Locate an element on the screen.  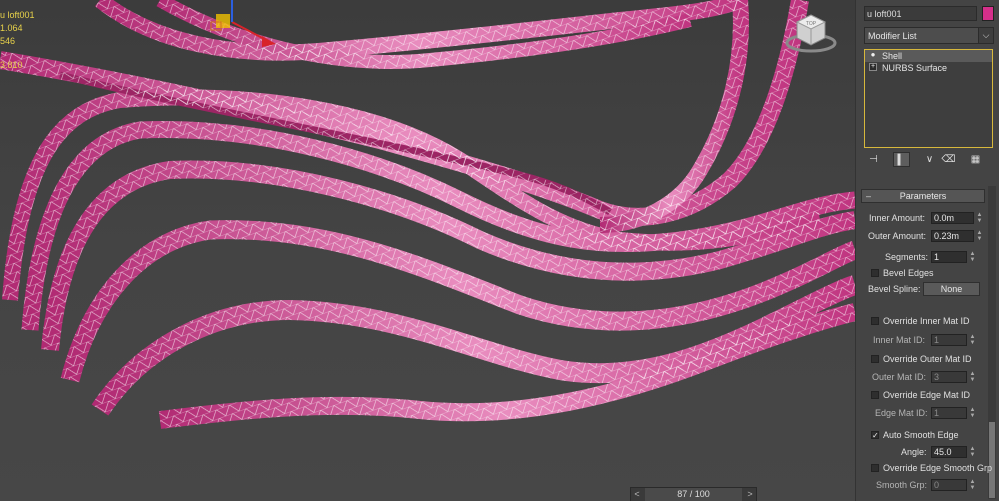
modifier-list-dropdown: Modifier List ⌵ is located at coordinates (929, 35).